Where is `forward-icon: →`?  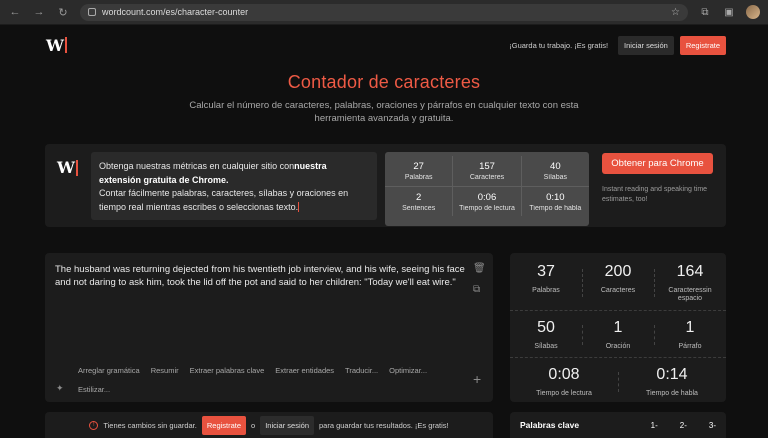
forward-icon: → is located at coordinates (39, 12).